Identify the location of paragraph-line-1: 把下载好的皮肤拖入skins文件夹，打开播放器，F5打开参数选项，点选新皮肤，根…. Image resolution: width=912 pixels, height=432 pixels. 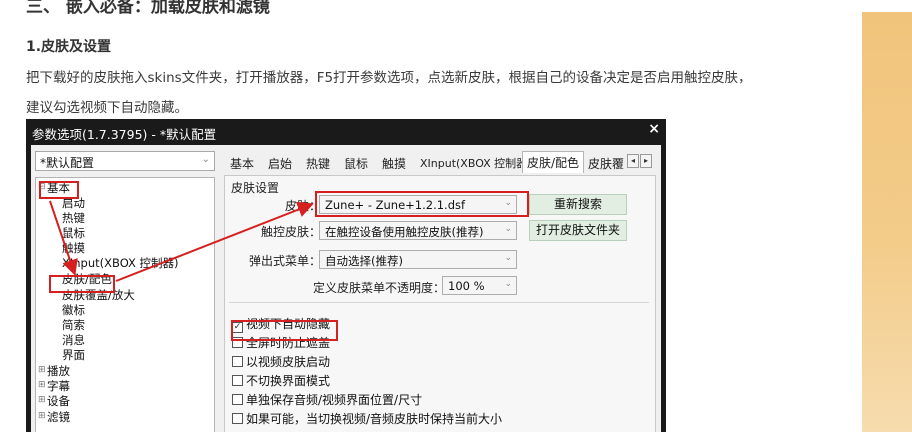
(389, 78).